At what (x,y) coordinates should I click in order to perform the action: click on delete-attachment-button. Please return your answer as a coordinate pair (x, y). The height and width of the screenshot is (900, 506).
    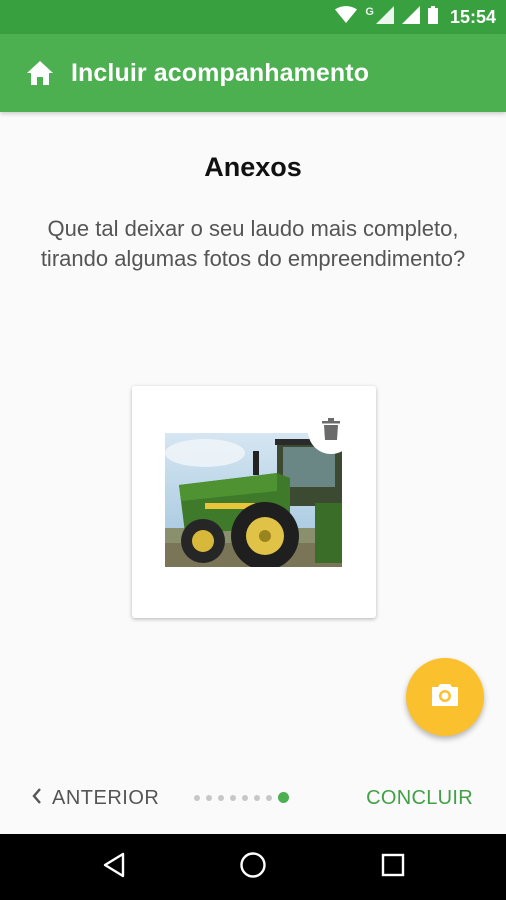
    Looking at the image, I should click on (331, 431).